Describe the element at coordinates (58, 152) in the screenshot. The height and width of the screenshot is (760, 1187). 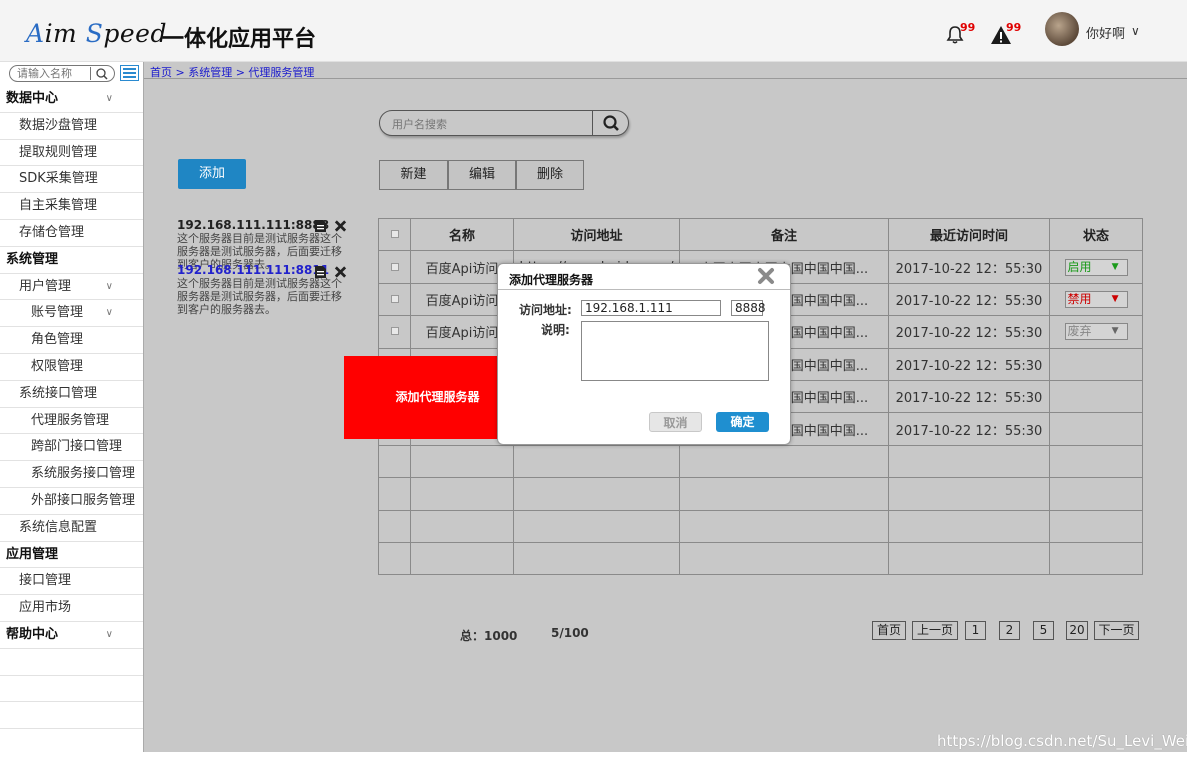
I see `sidebar-item-label: 提取规则管理` at that location.